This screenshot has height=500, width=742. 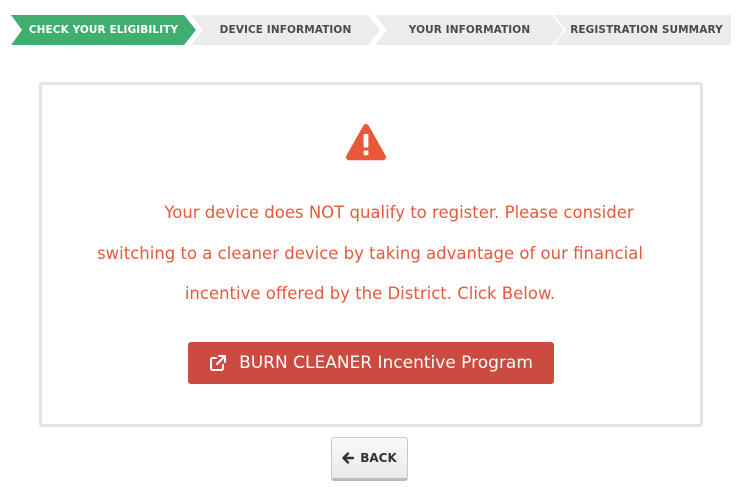 I want to click on step-label: REGISTRATION SUMMARY, so click(x=646, y=30).